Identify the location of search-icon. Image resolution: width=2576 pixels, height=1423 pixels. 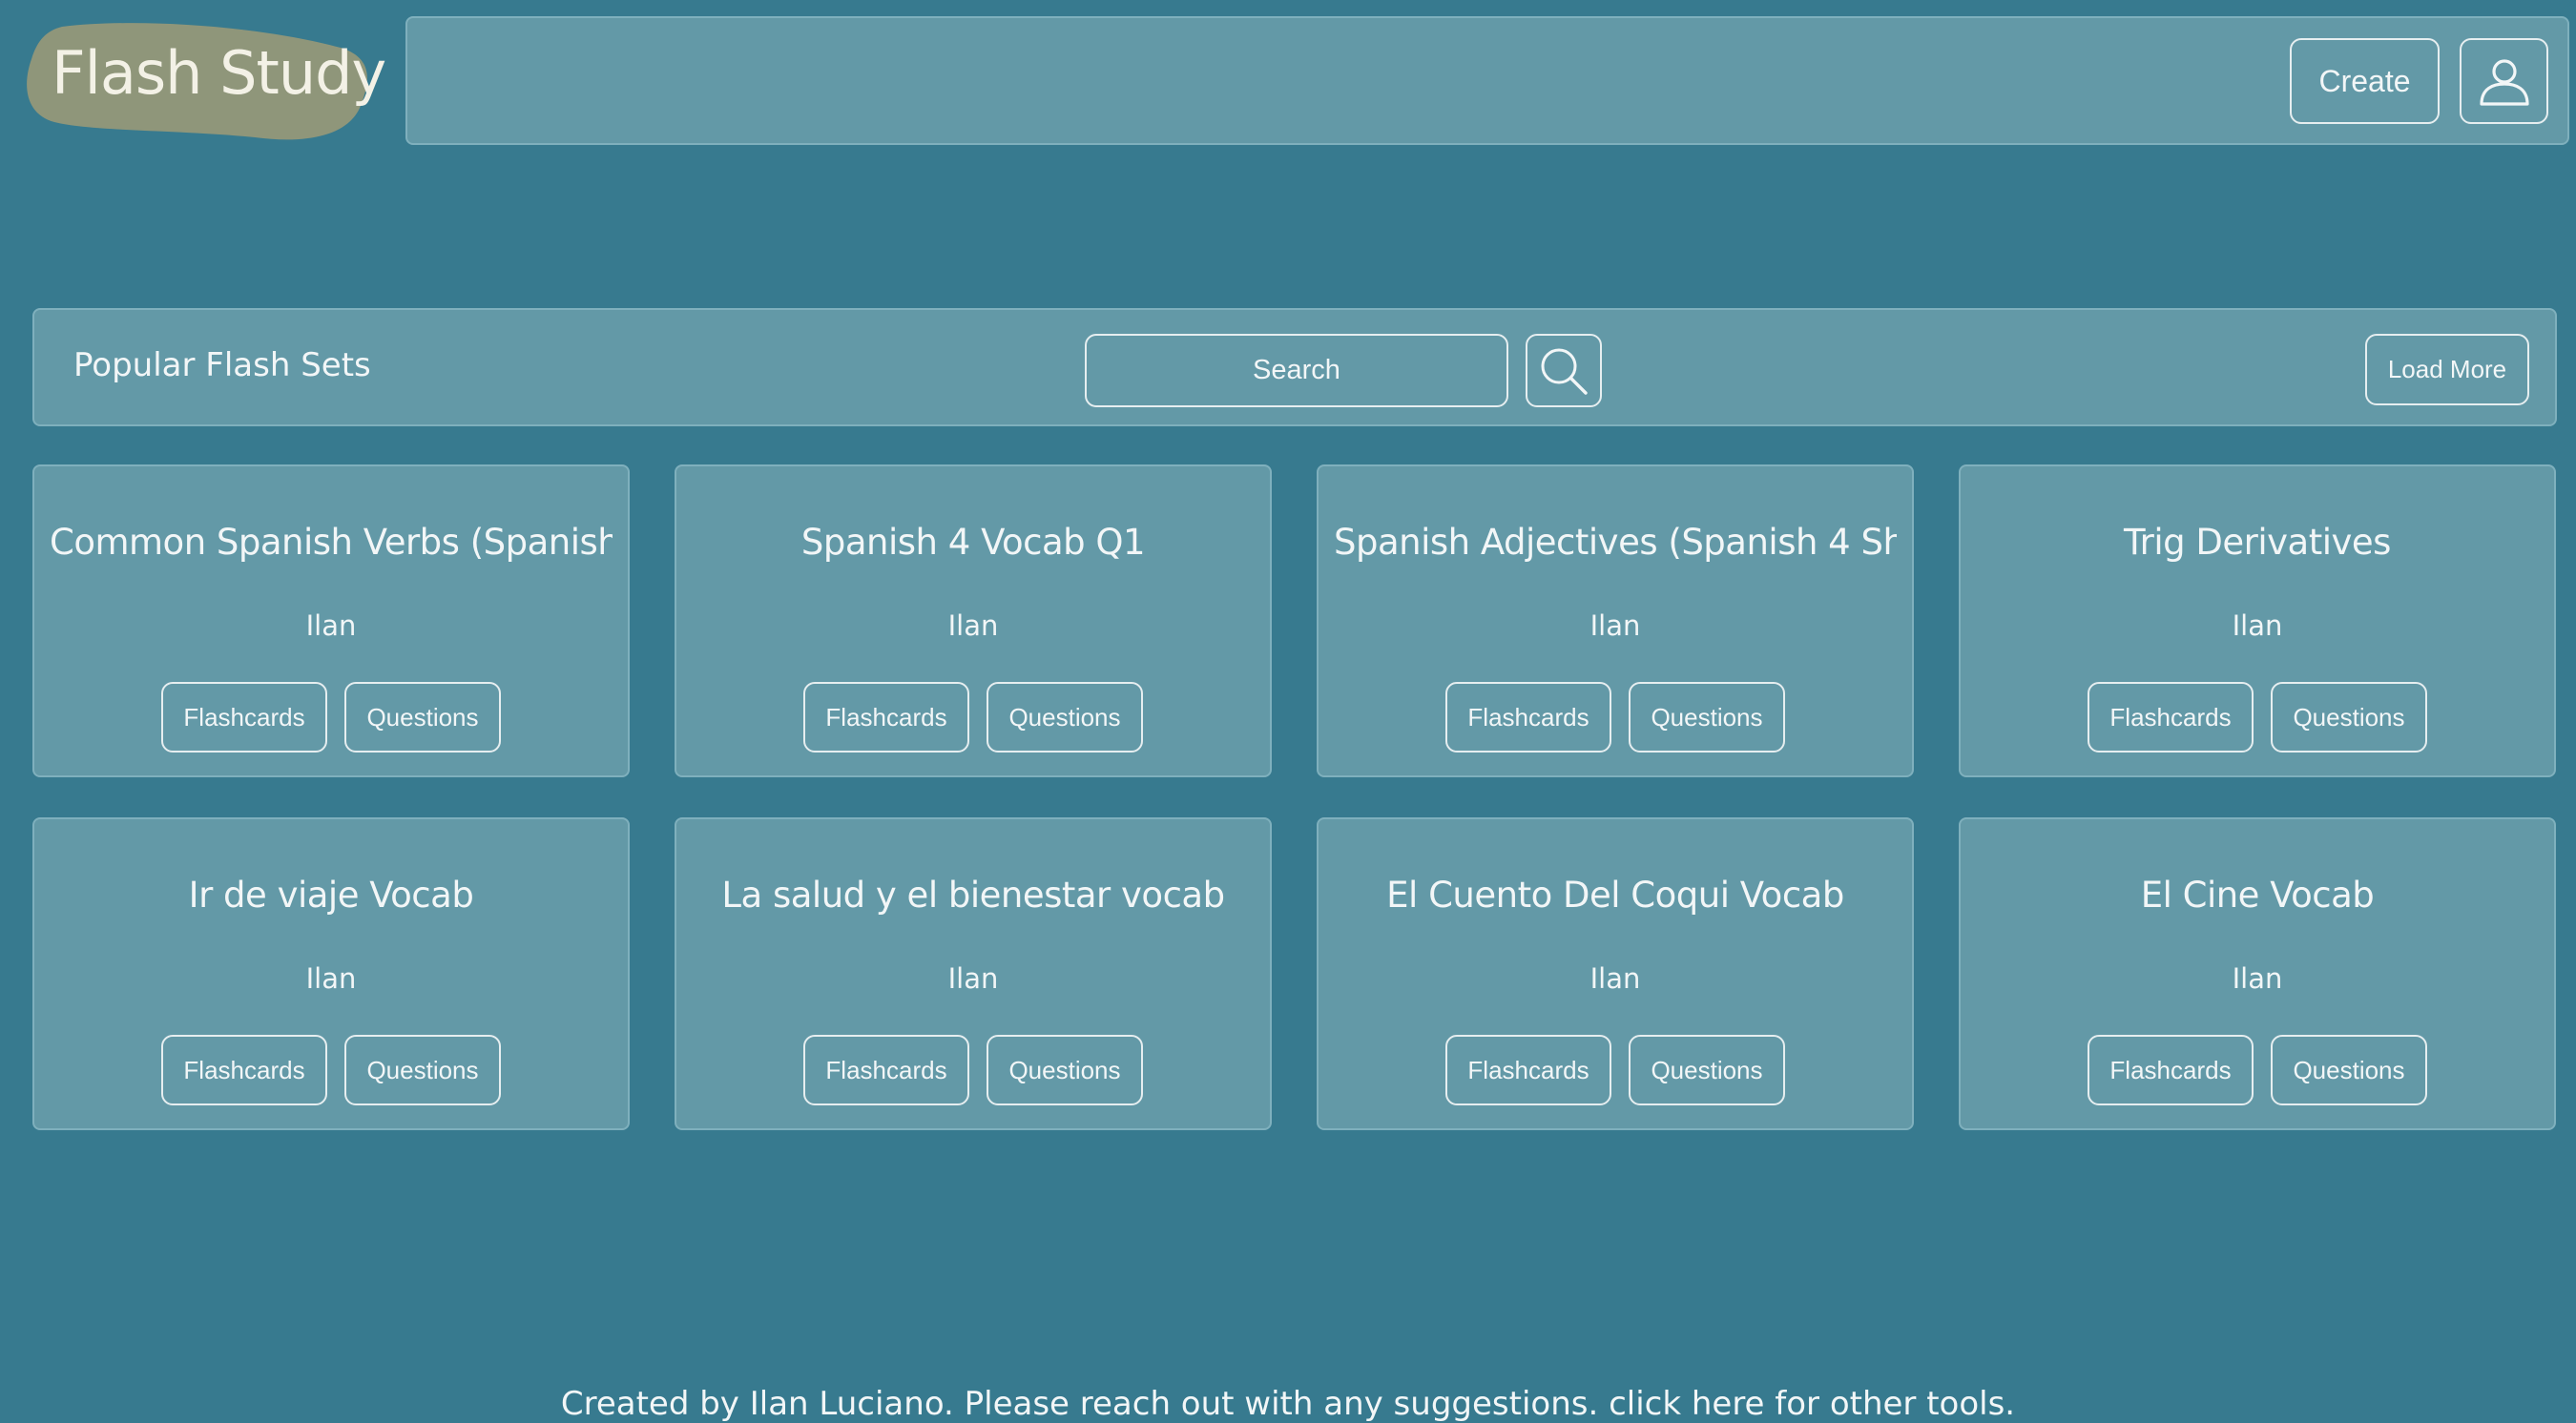
(1564, 371).